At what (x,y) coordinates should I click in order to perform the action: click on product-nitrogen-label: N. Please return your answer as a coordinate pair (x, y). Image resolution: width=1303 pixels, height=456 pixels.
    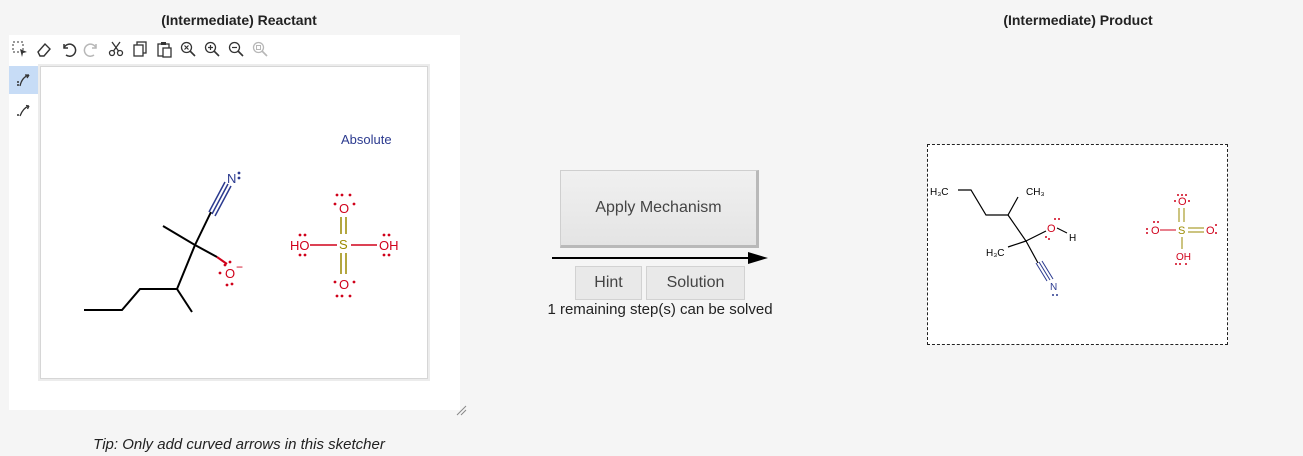
    Looking at the image, I should click on (1053, 287).